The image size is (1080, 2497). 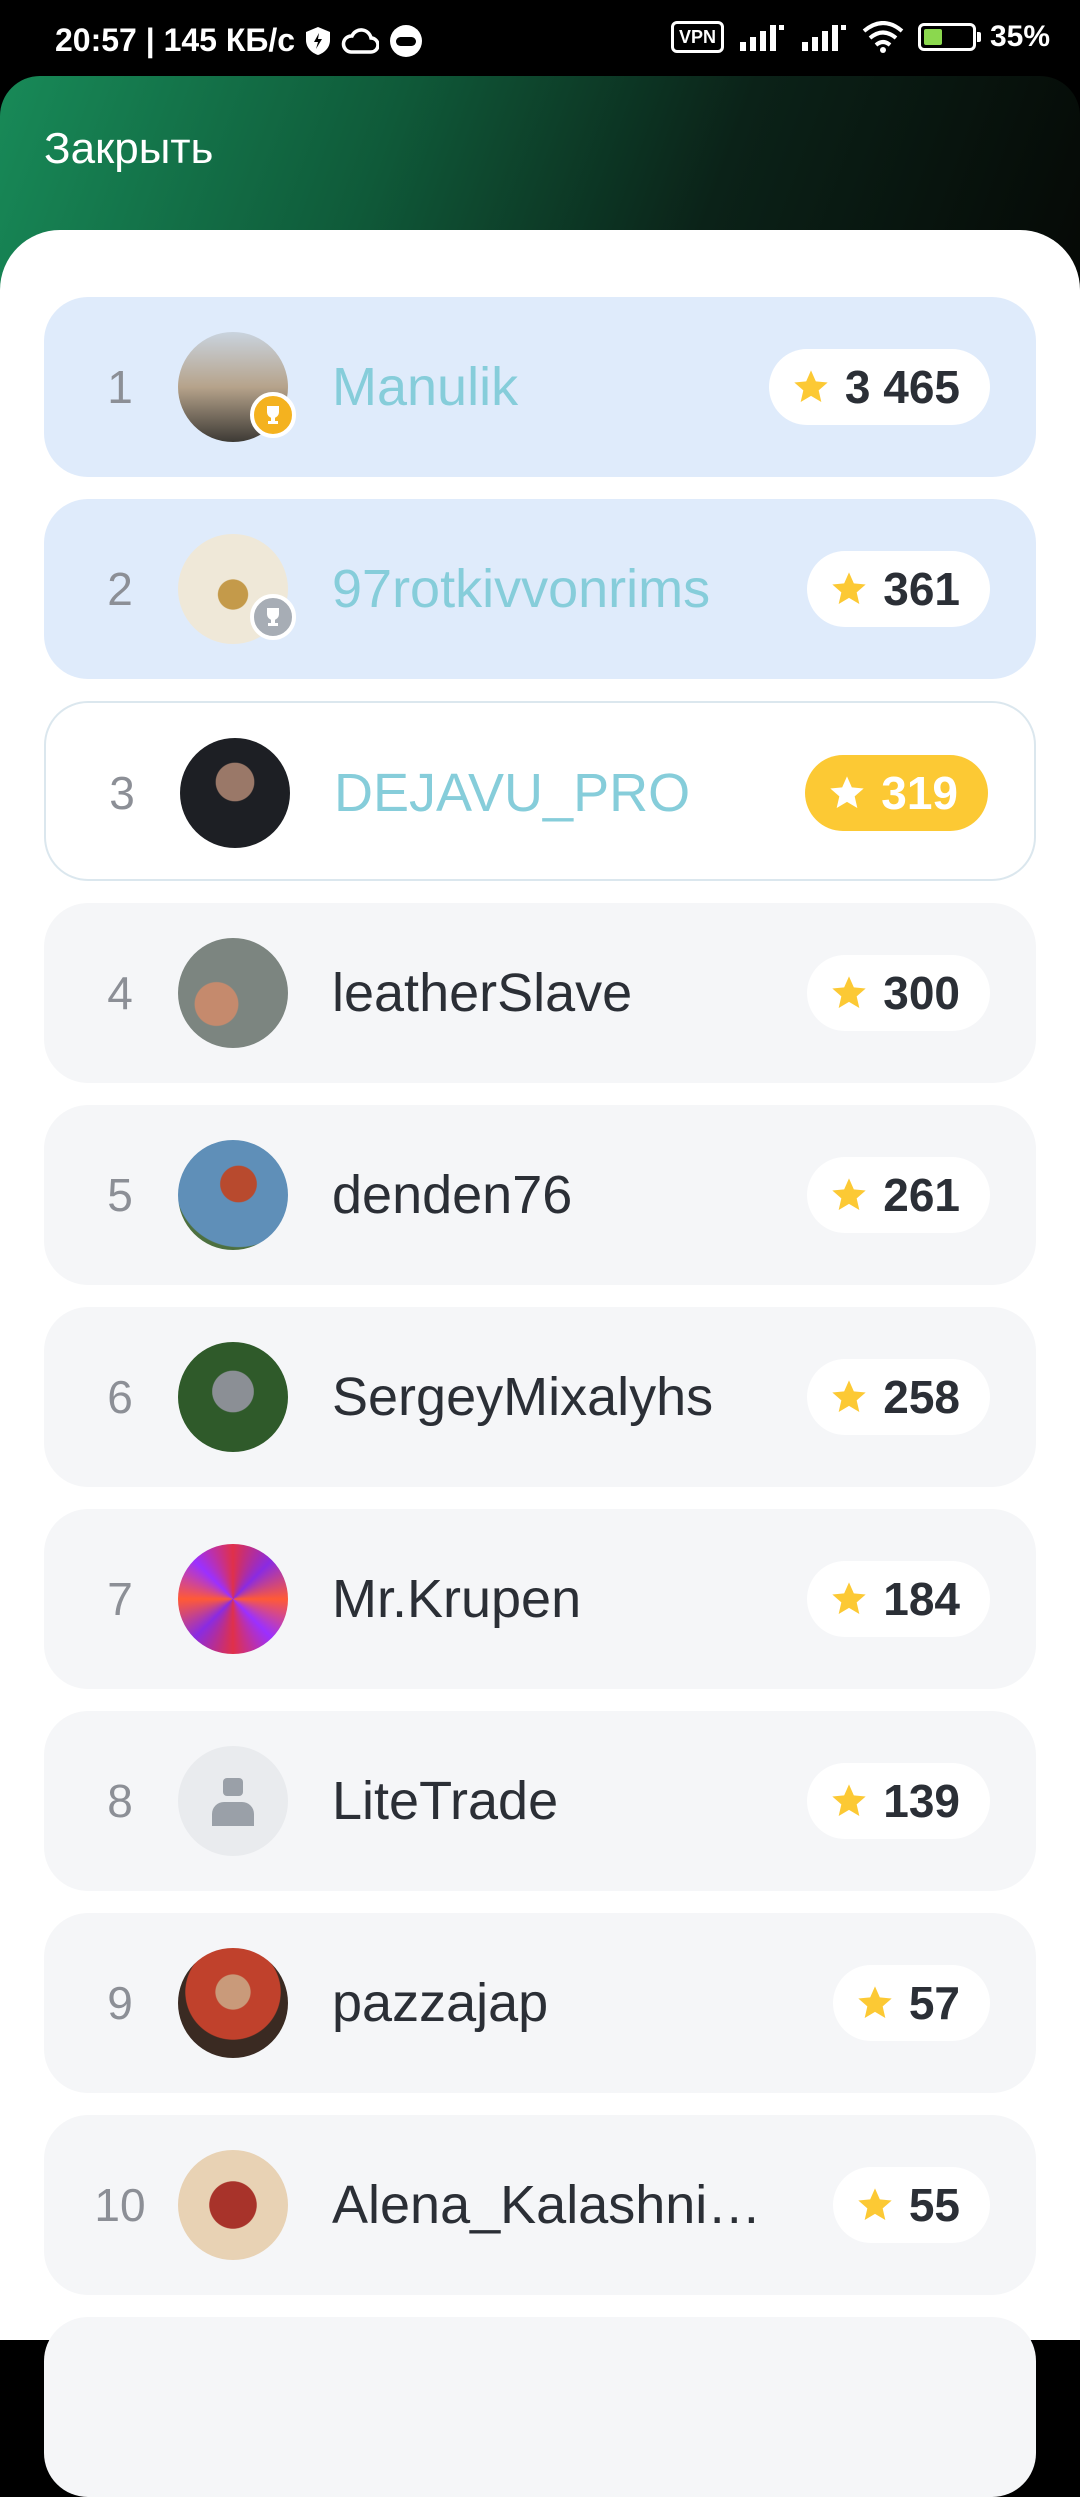 What do you see at coordinates (860, 37) in the screenshot?
I see `status-right: VPN 35%` at bounding box center [860, 37].